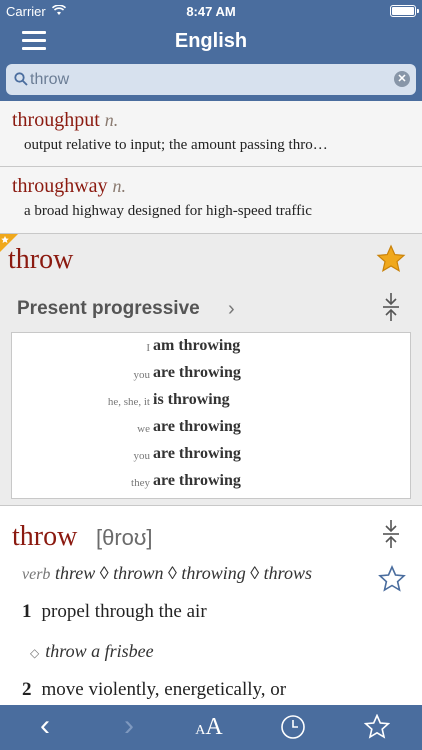 The height and width of the screenshot is (750, 422). Describe the element at coordinates (164, 689) in the screenshot. I see `sense-text: move violently, energetically, or` at that location.